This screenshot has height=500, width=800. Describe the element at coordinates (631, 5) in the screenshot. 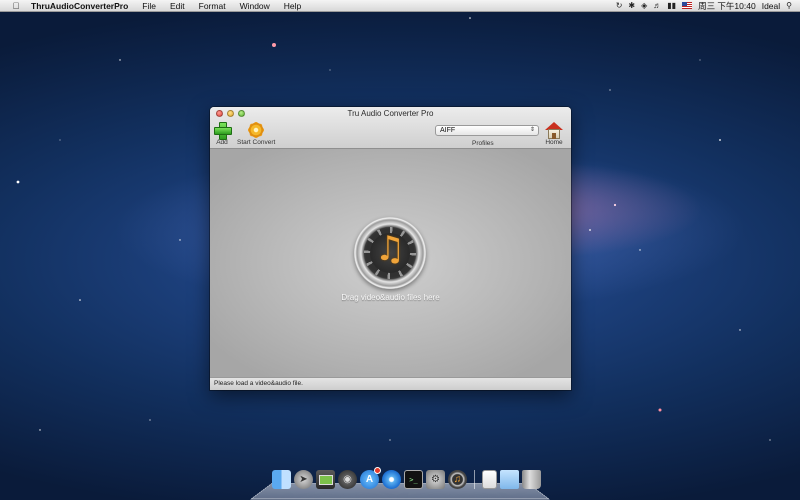

I see `bluetooth-icon: ✱` at that location.